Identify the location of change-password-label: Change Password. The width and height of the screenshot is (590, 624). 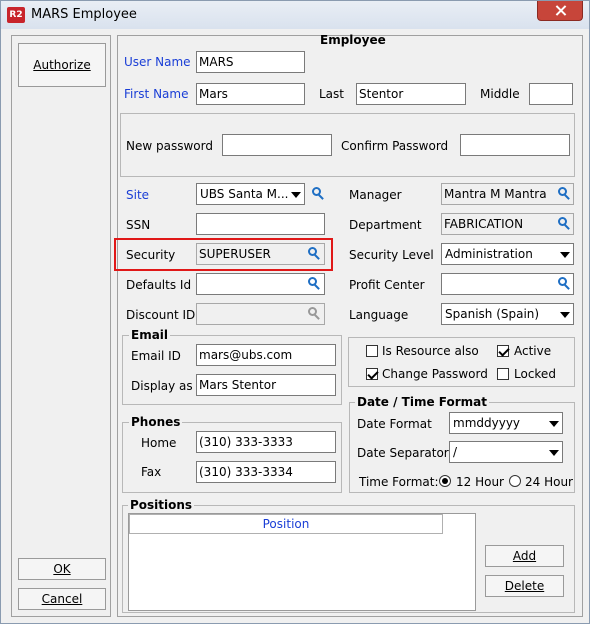
(435, 374).